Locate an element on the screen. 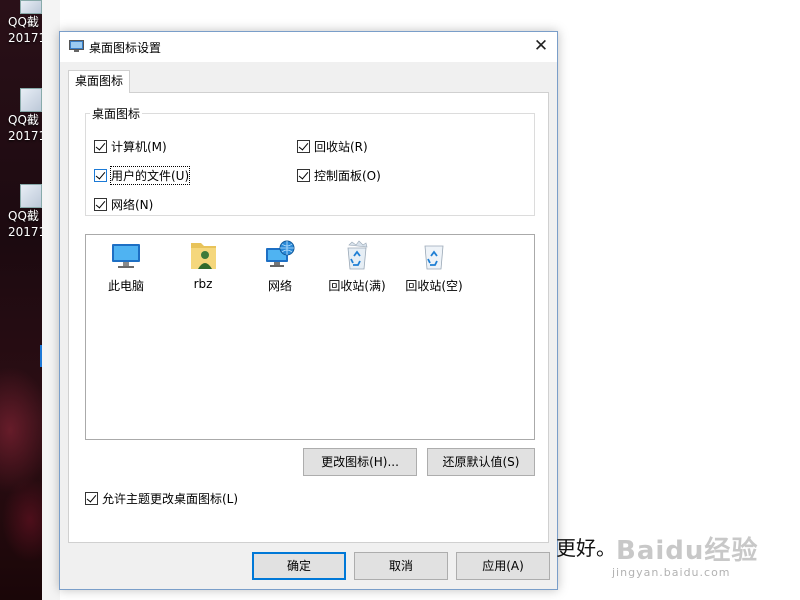  recycle-bin-full-icon is located at coordinates (357, 255).